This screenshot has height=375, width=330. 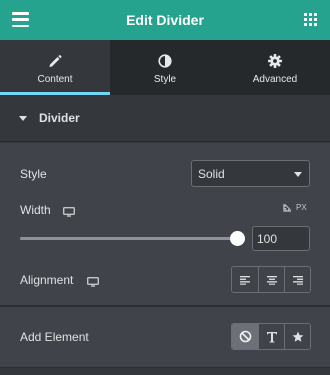 I want to click on grid-icon, so click(x=310, y=19).